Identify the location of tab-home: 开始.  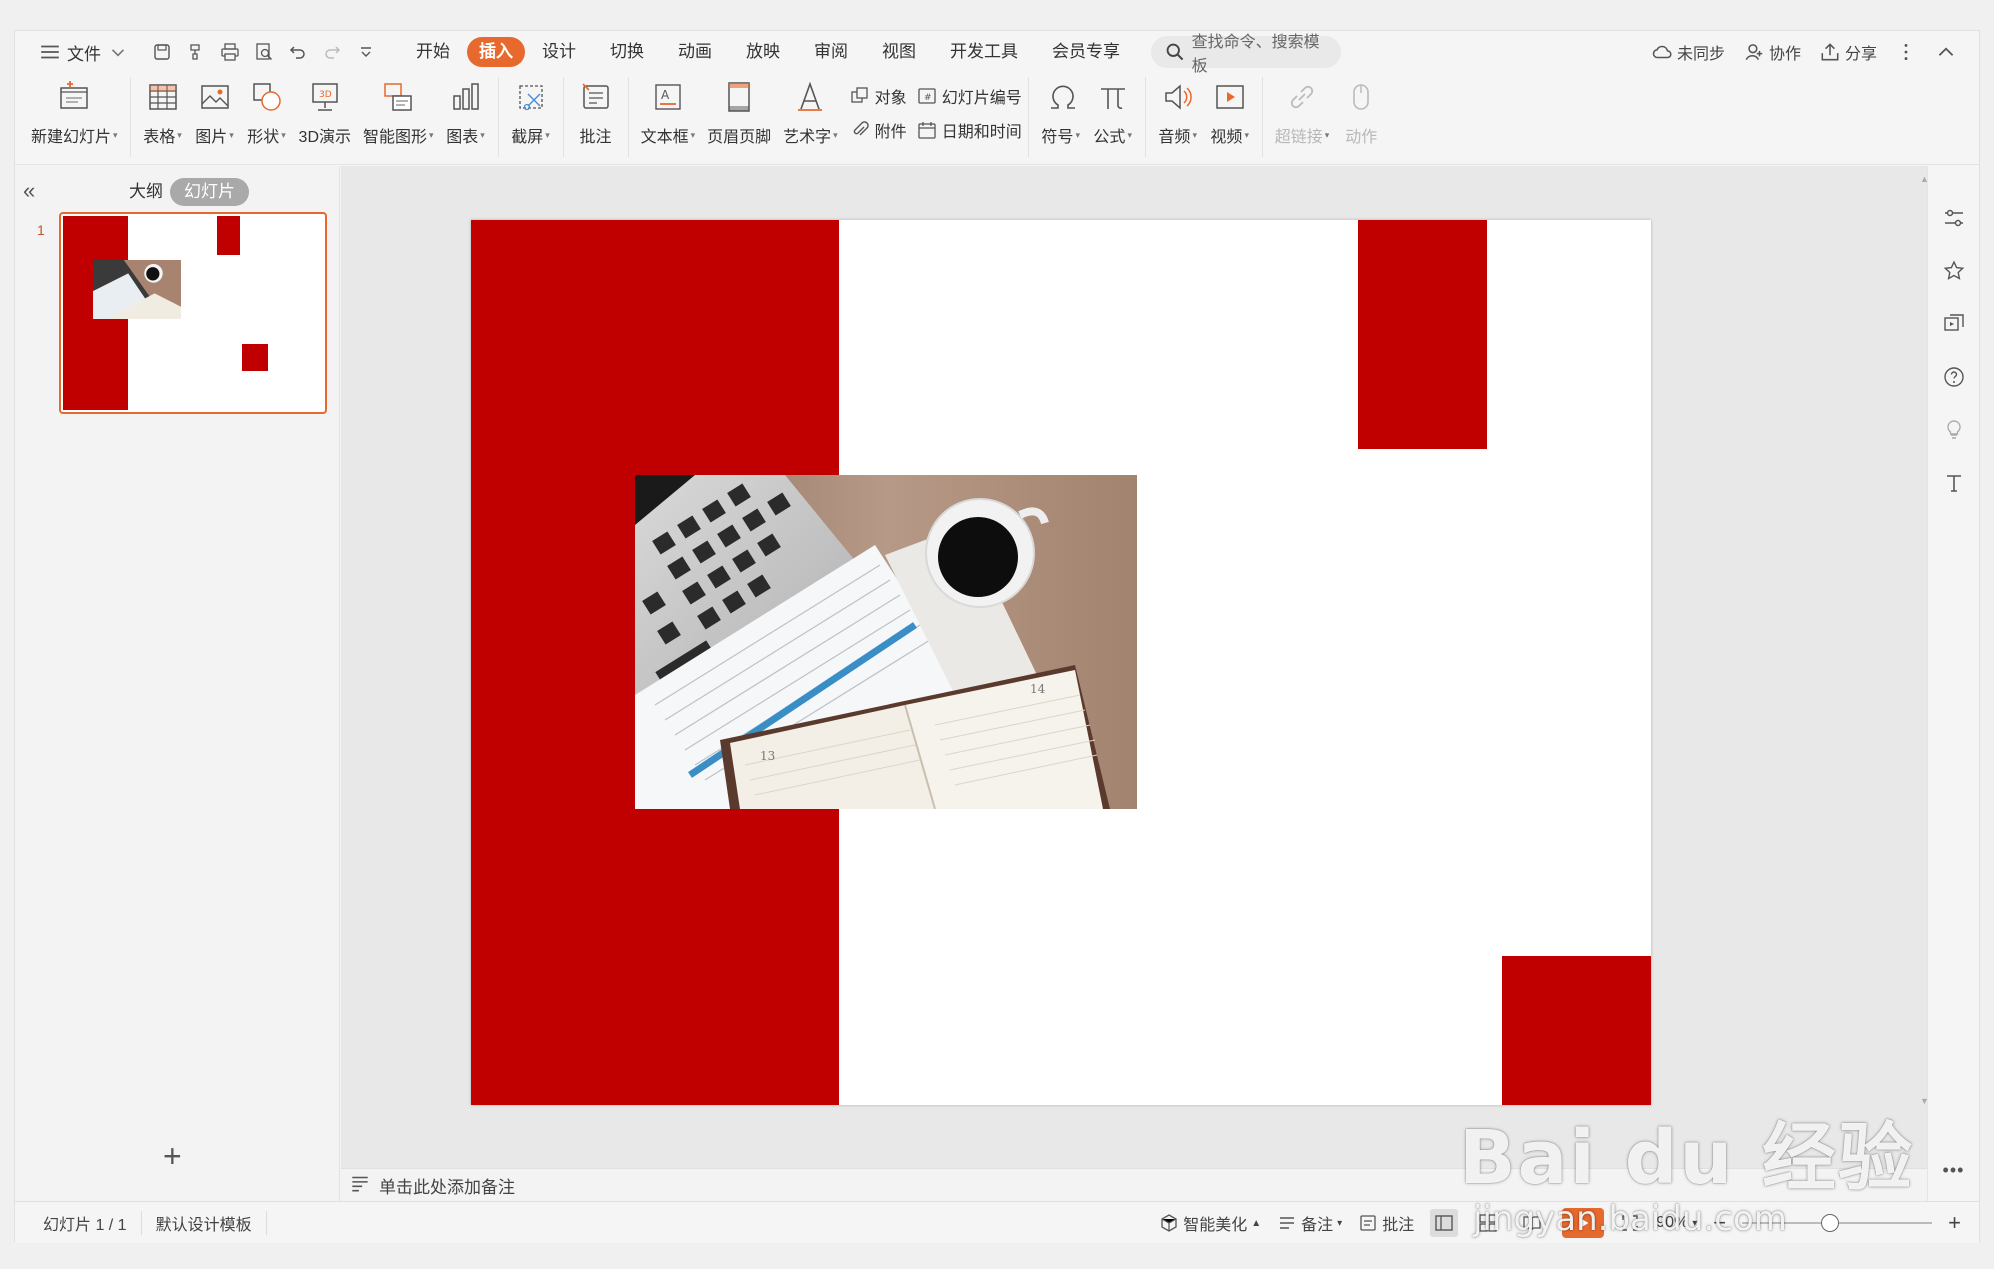
(433, 52).